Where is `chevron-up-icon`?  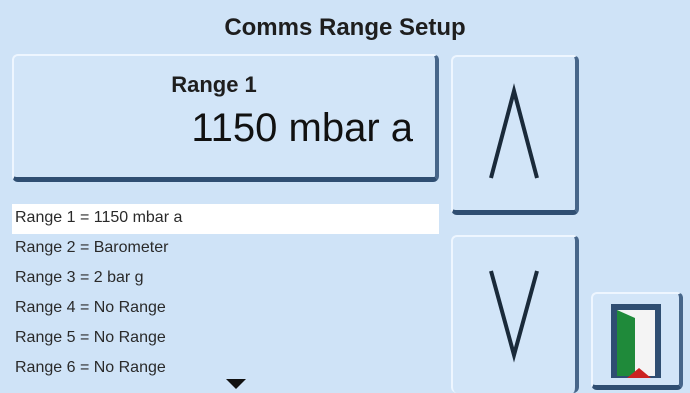 chevron-up-icon is located at coordinates (514, 131).